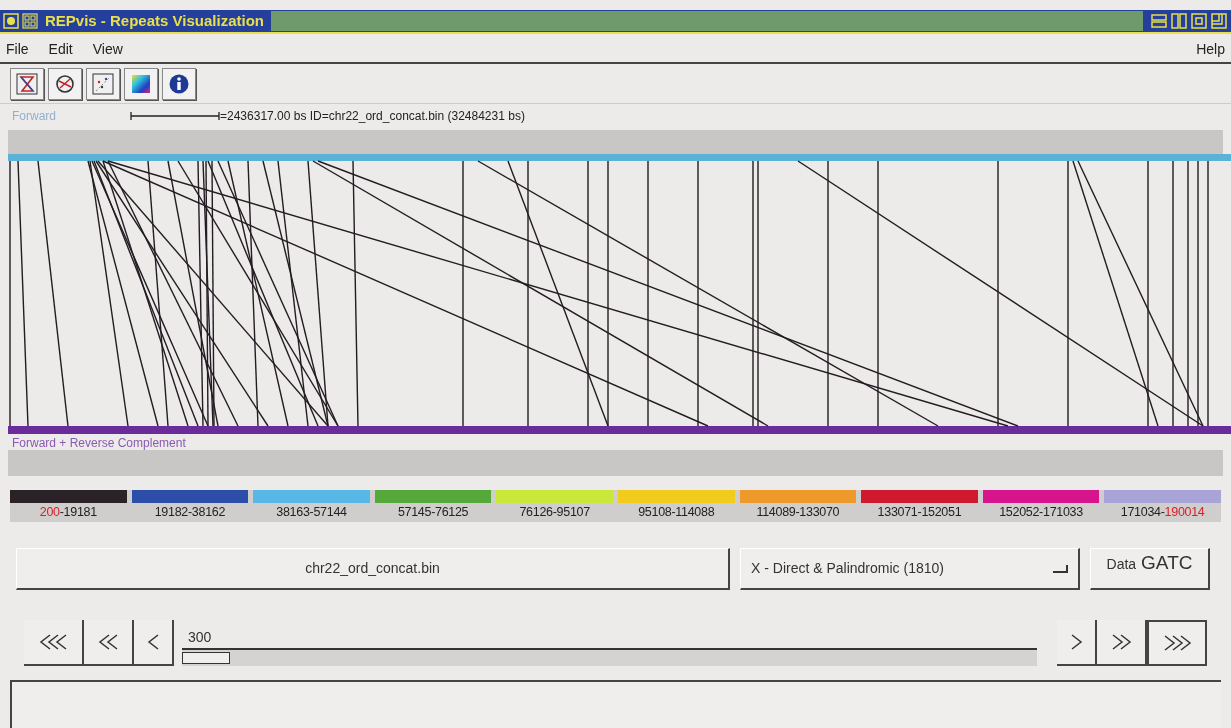  What do you see at coordinates (311, 512) in the screenshot?
I see `legend-label: 38163-57144` at bounding box center [311, 512].